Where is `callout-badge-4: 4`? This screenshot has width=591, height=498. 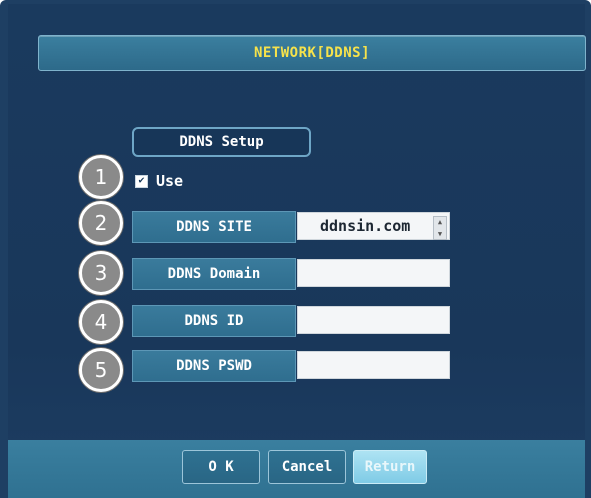 callout-badge-4: 4 is located at coordinates (101, 322).